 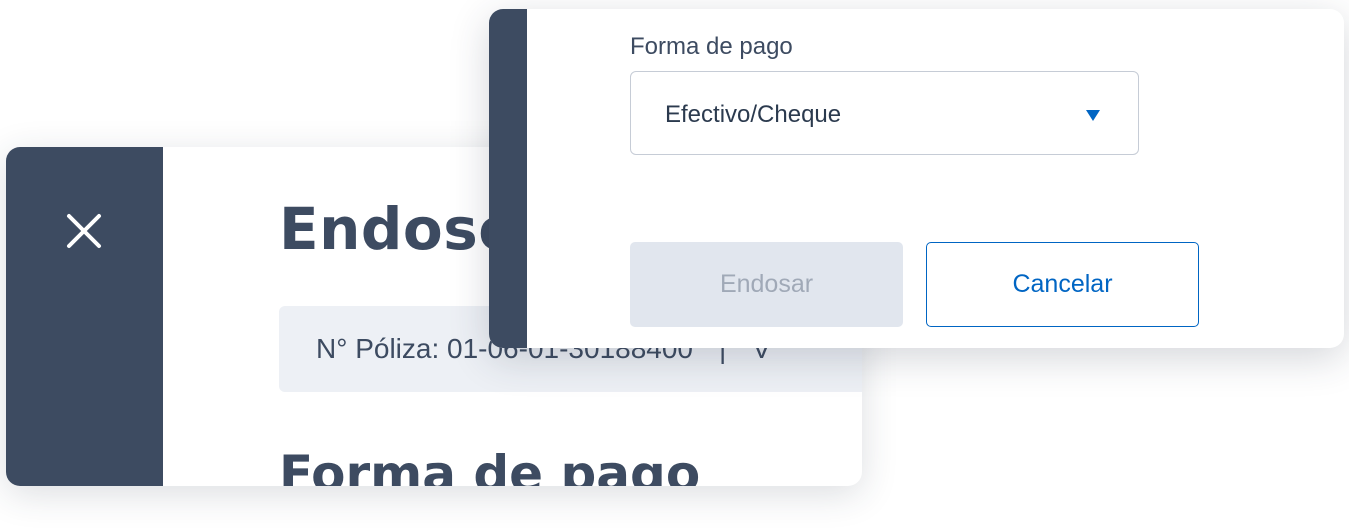 What do you see at coordinates (711, 46) in the screenshot?
I see `payment-method-label: Forma de pago` at bounding box center [711, 46].